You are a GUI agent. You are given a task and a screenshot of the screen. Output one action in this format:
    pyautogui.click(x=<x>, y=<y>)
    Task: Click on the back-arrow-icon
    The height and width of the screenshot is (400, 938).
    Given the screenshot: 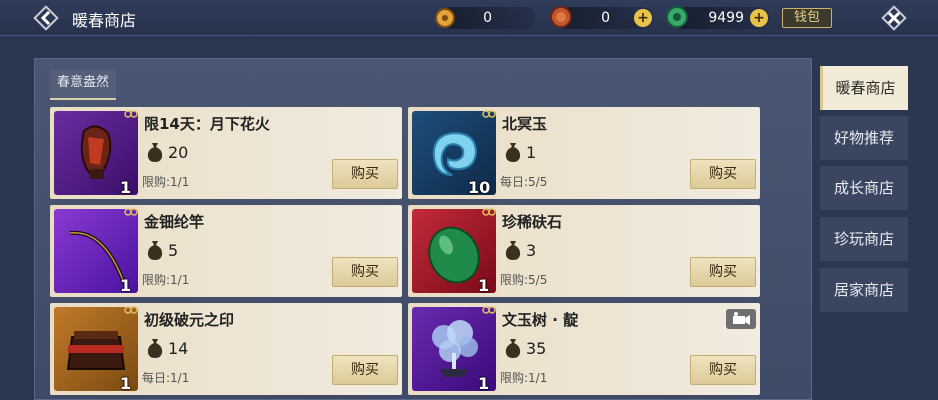 What is the action you would take?
    pyautogui.click(x=46, y=18)
    